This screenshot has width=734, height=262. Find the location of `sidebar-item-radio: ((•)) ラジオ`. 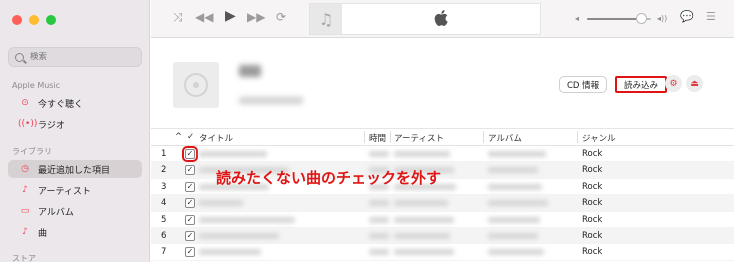

sidebar-item-radio: ((•)) ラジオ is located at coordinates (75, 124).